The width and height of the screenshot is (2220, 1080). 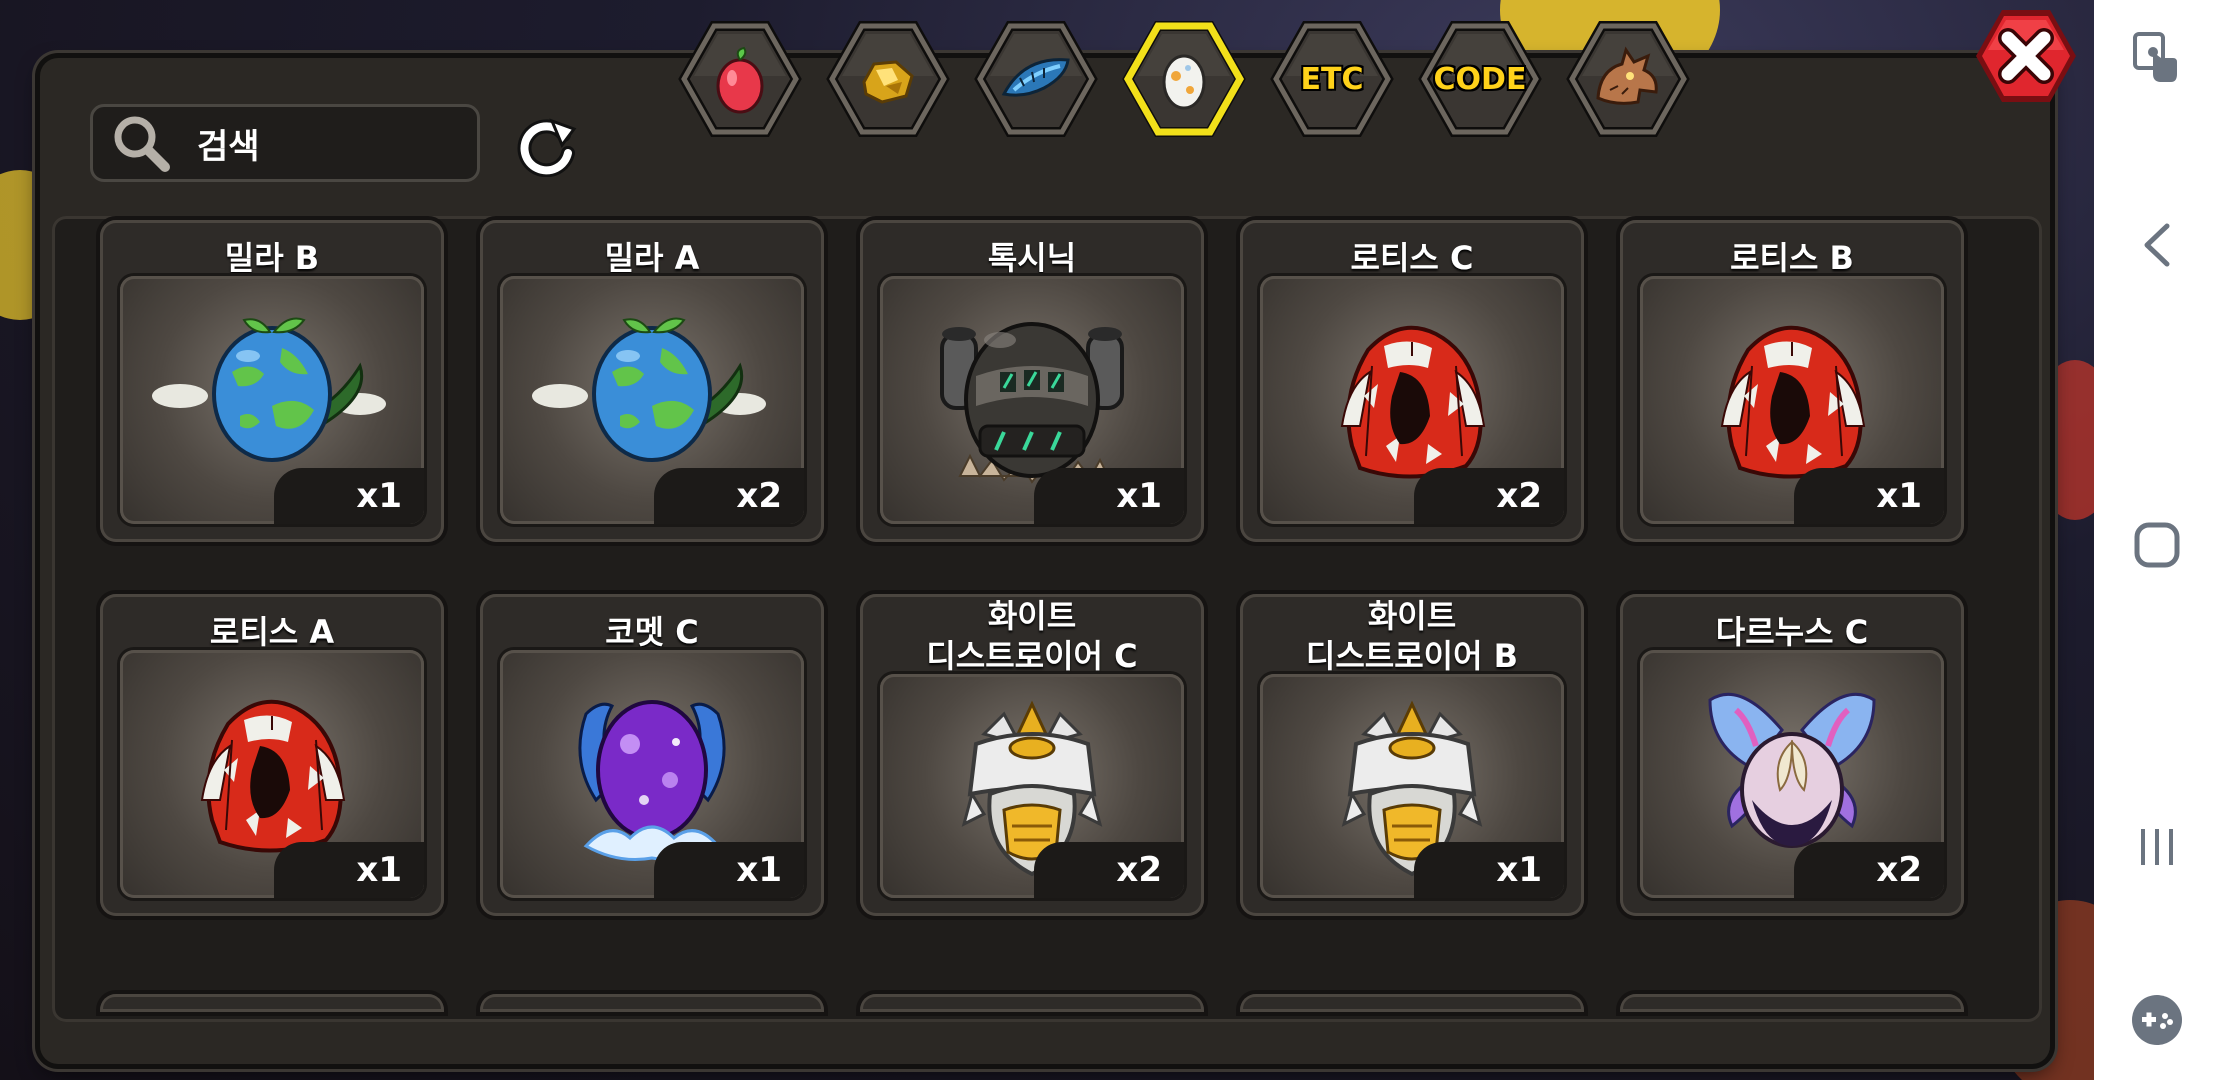 I want to click on search-icon, so click(x=142, y=144).